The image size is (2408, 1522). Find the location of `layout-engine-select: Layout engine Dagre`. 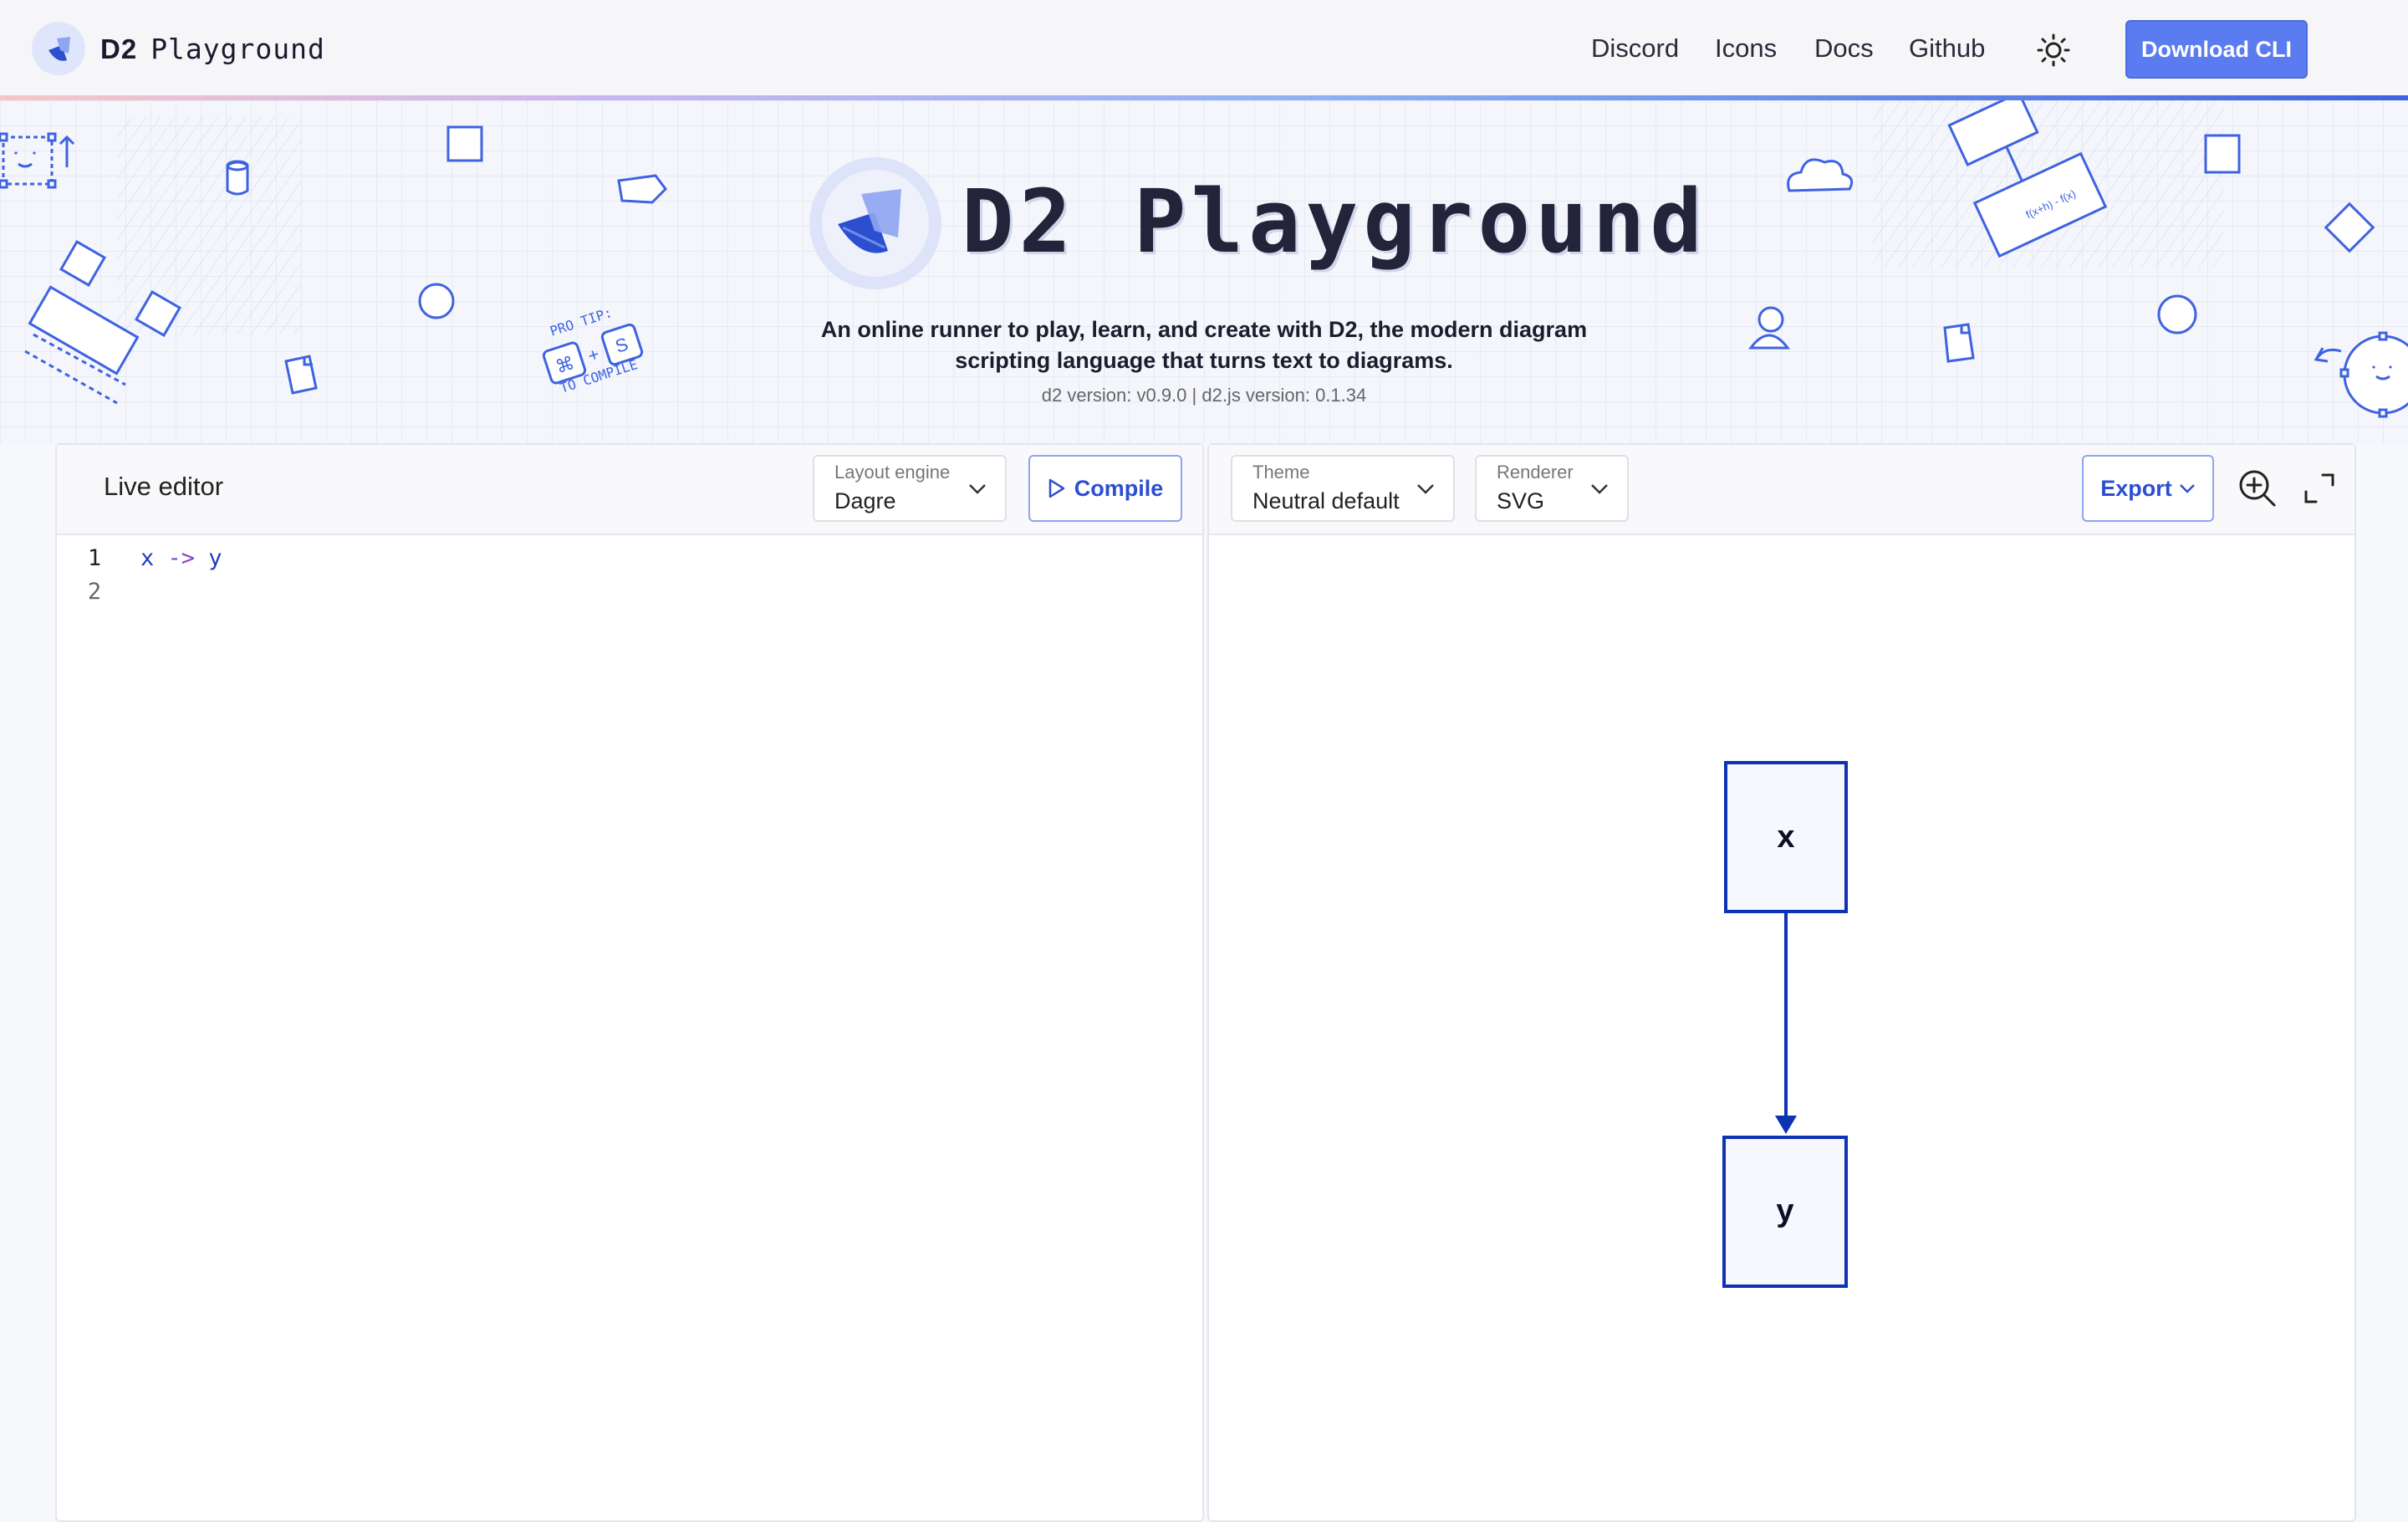

layout-engine-select: Layout engine Dagre is located at coordinates (910, 488).